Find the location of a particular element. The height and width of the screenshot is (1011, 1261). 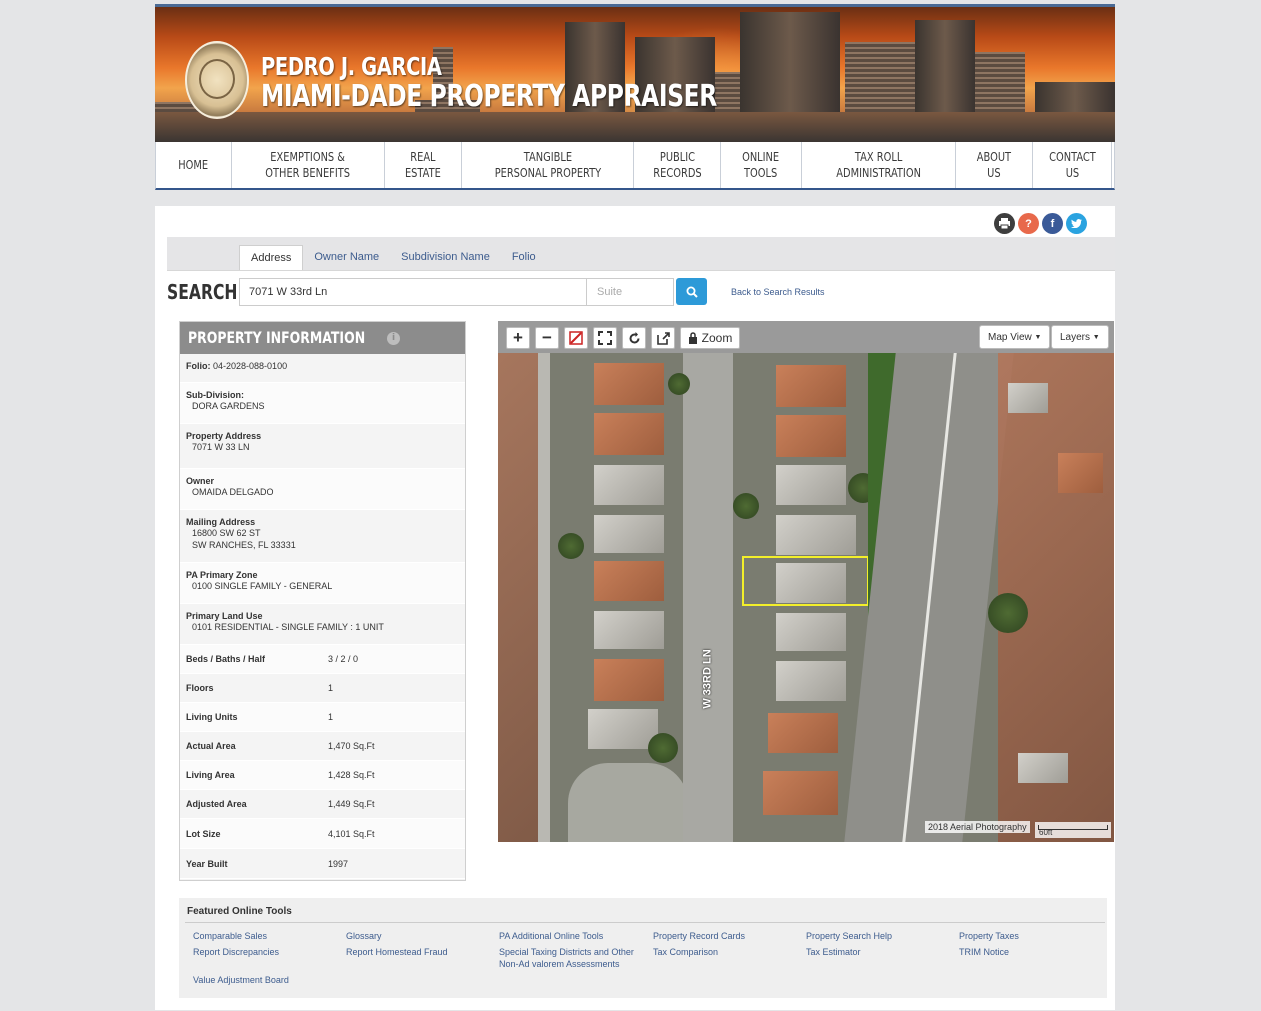

back-to-results-link: Back to Search Results is located at coordinates (778, 292).